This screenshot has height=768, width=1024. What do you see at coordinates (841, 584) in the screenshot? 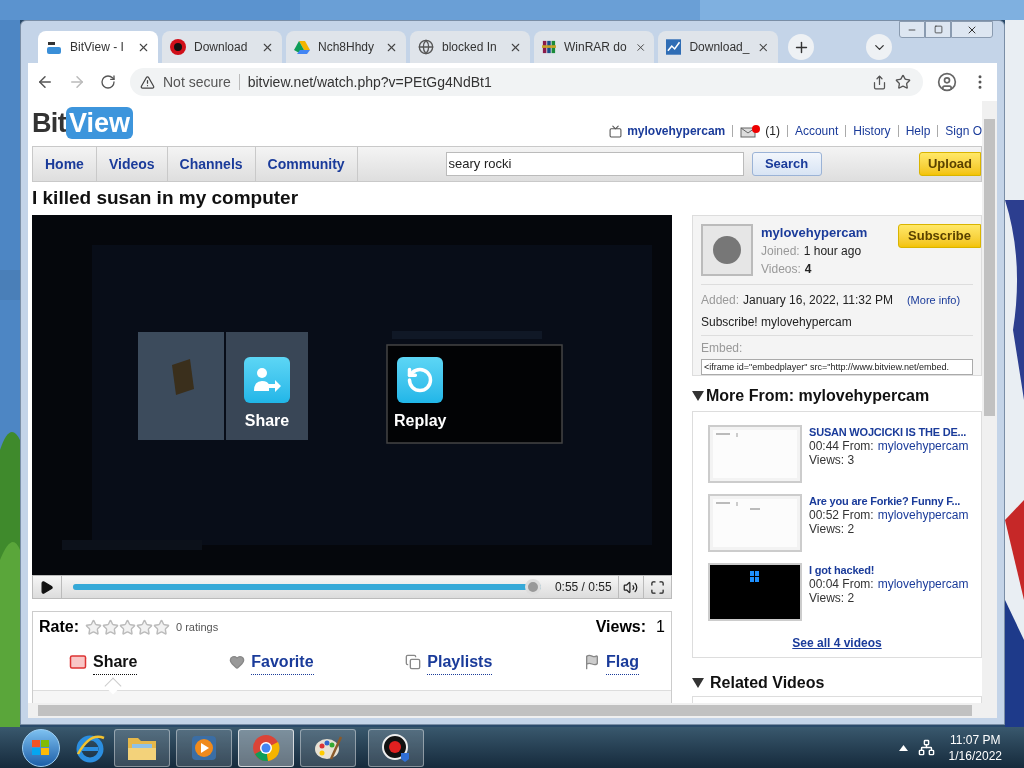
I see `video-meta: 00:04 From:` at bounding box center [841, 584].